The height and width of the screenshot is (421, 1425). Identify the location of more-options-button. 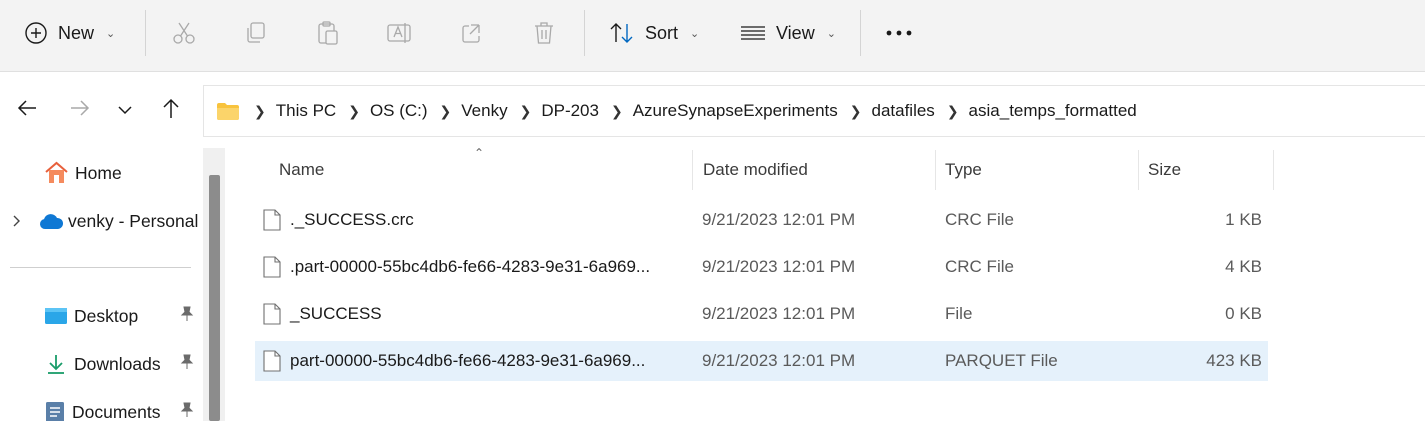
(899, 33).